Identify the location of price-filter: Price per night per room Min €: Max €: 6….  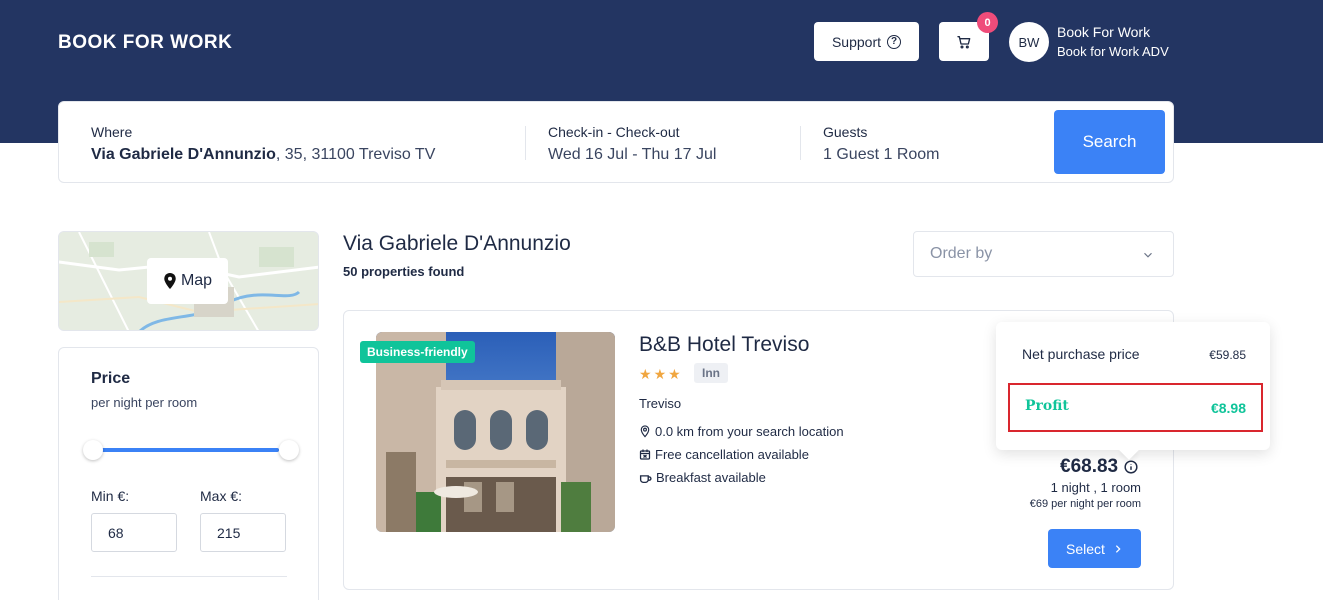
(188, 473).